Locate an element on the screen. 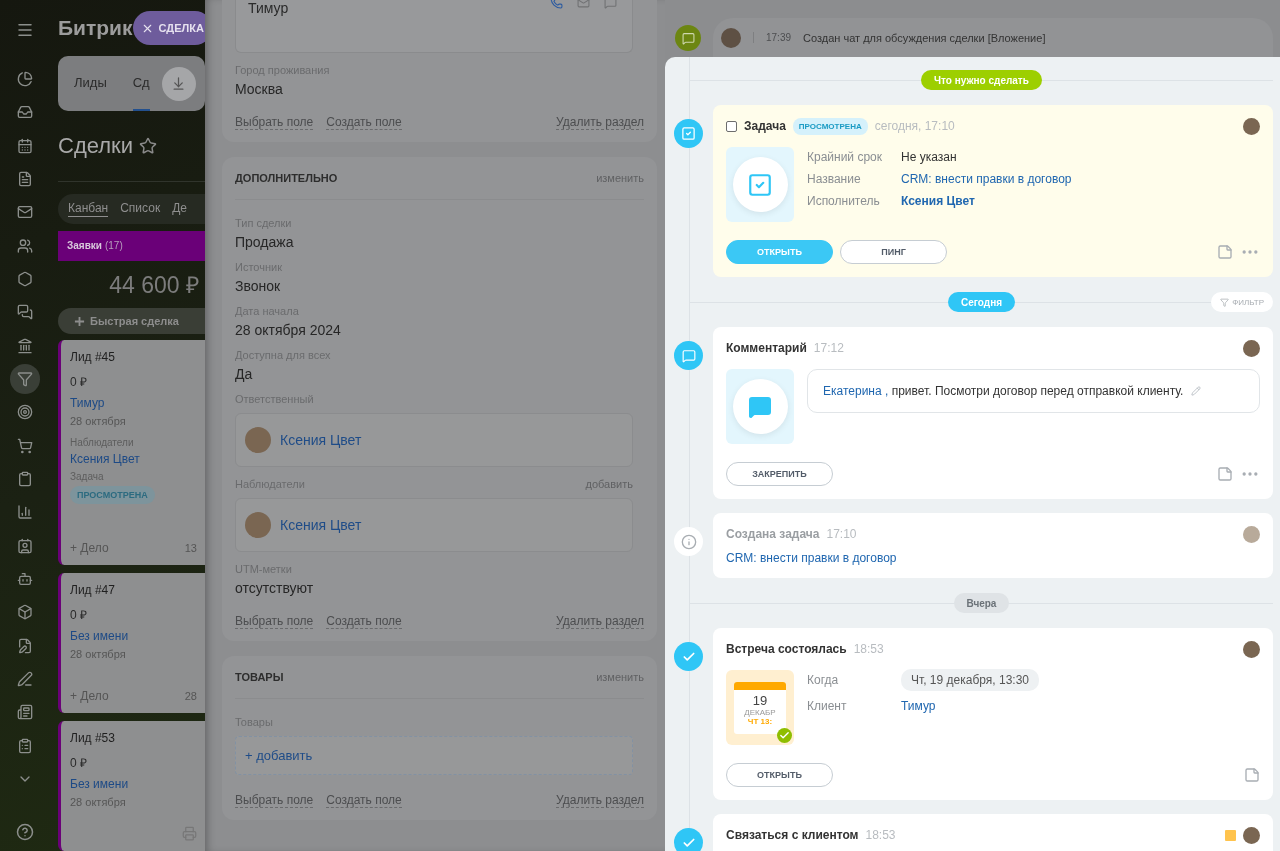 The image size is (1280, 851). contact-link: Тимур is located at coordinates (133, 403).